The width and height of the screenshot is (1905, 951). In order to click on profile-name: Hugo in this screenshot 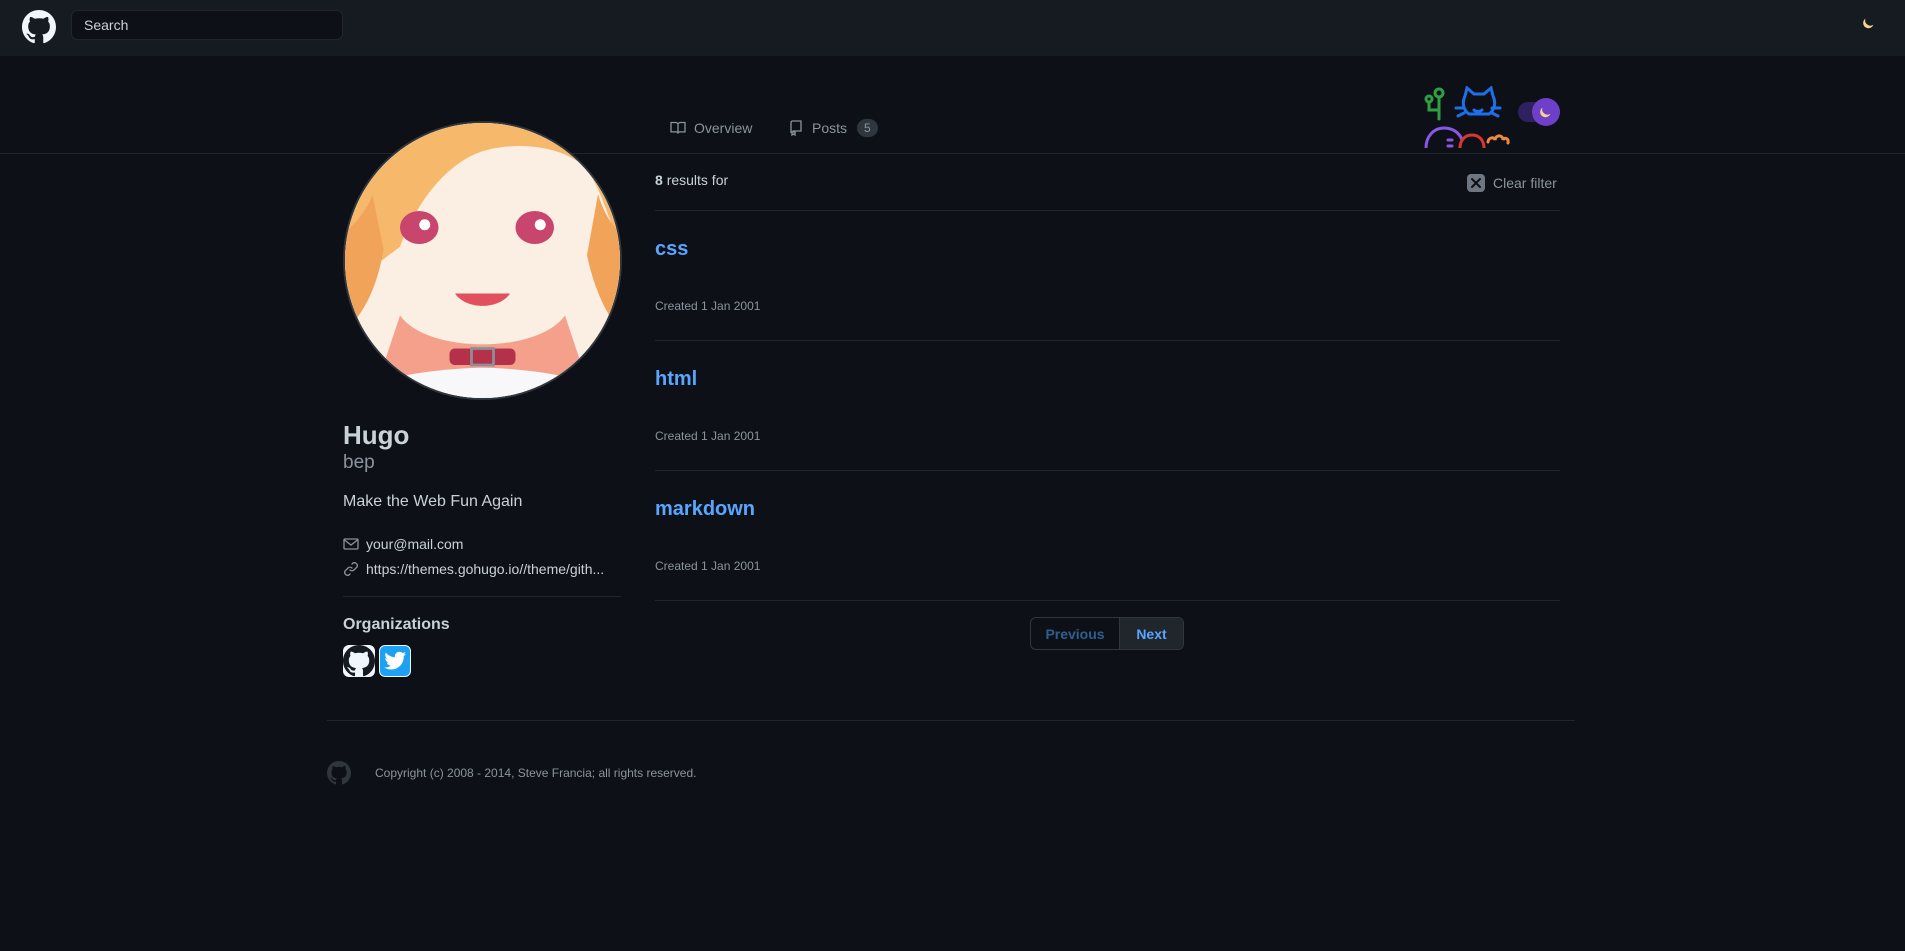, I will do `click(376, 435)`.